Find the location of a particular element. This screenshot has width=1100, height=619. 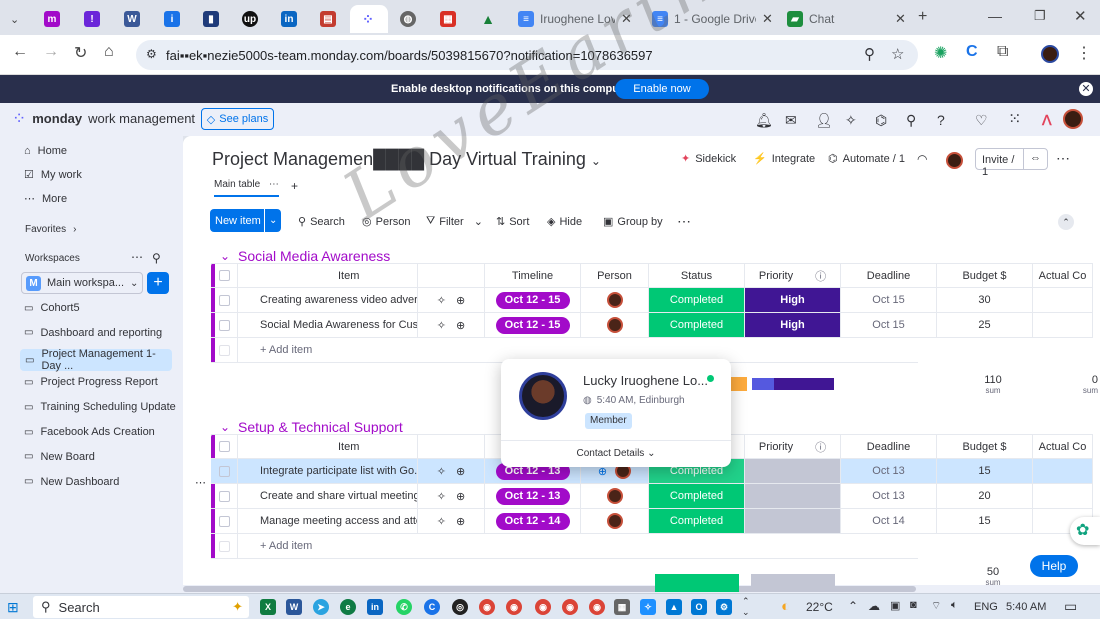

group-title: ⌄ Social Media Awareness is located at coordinates (305, 256).